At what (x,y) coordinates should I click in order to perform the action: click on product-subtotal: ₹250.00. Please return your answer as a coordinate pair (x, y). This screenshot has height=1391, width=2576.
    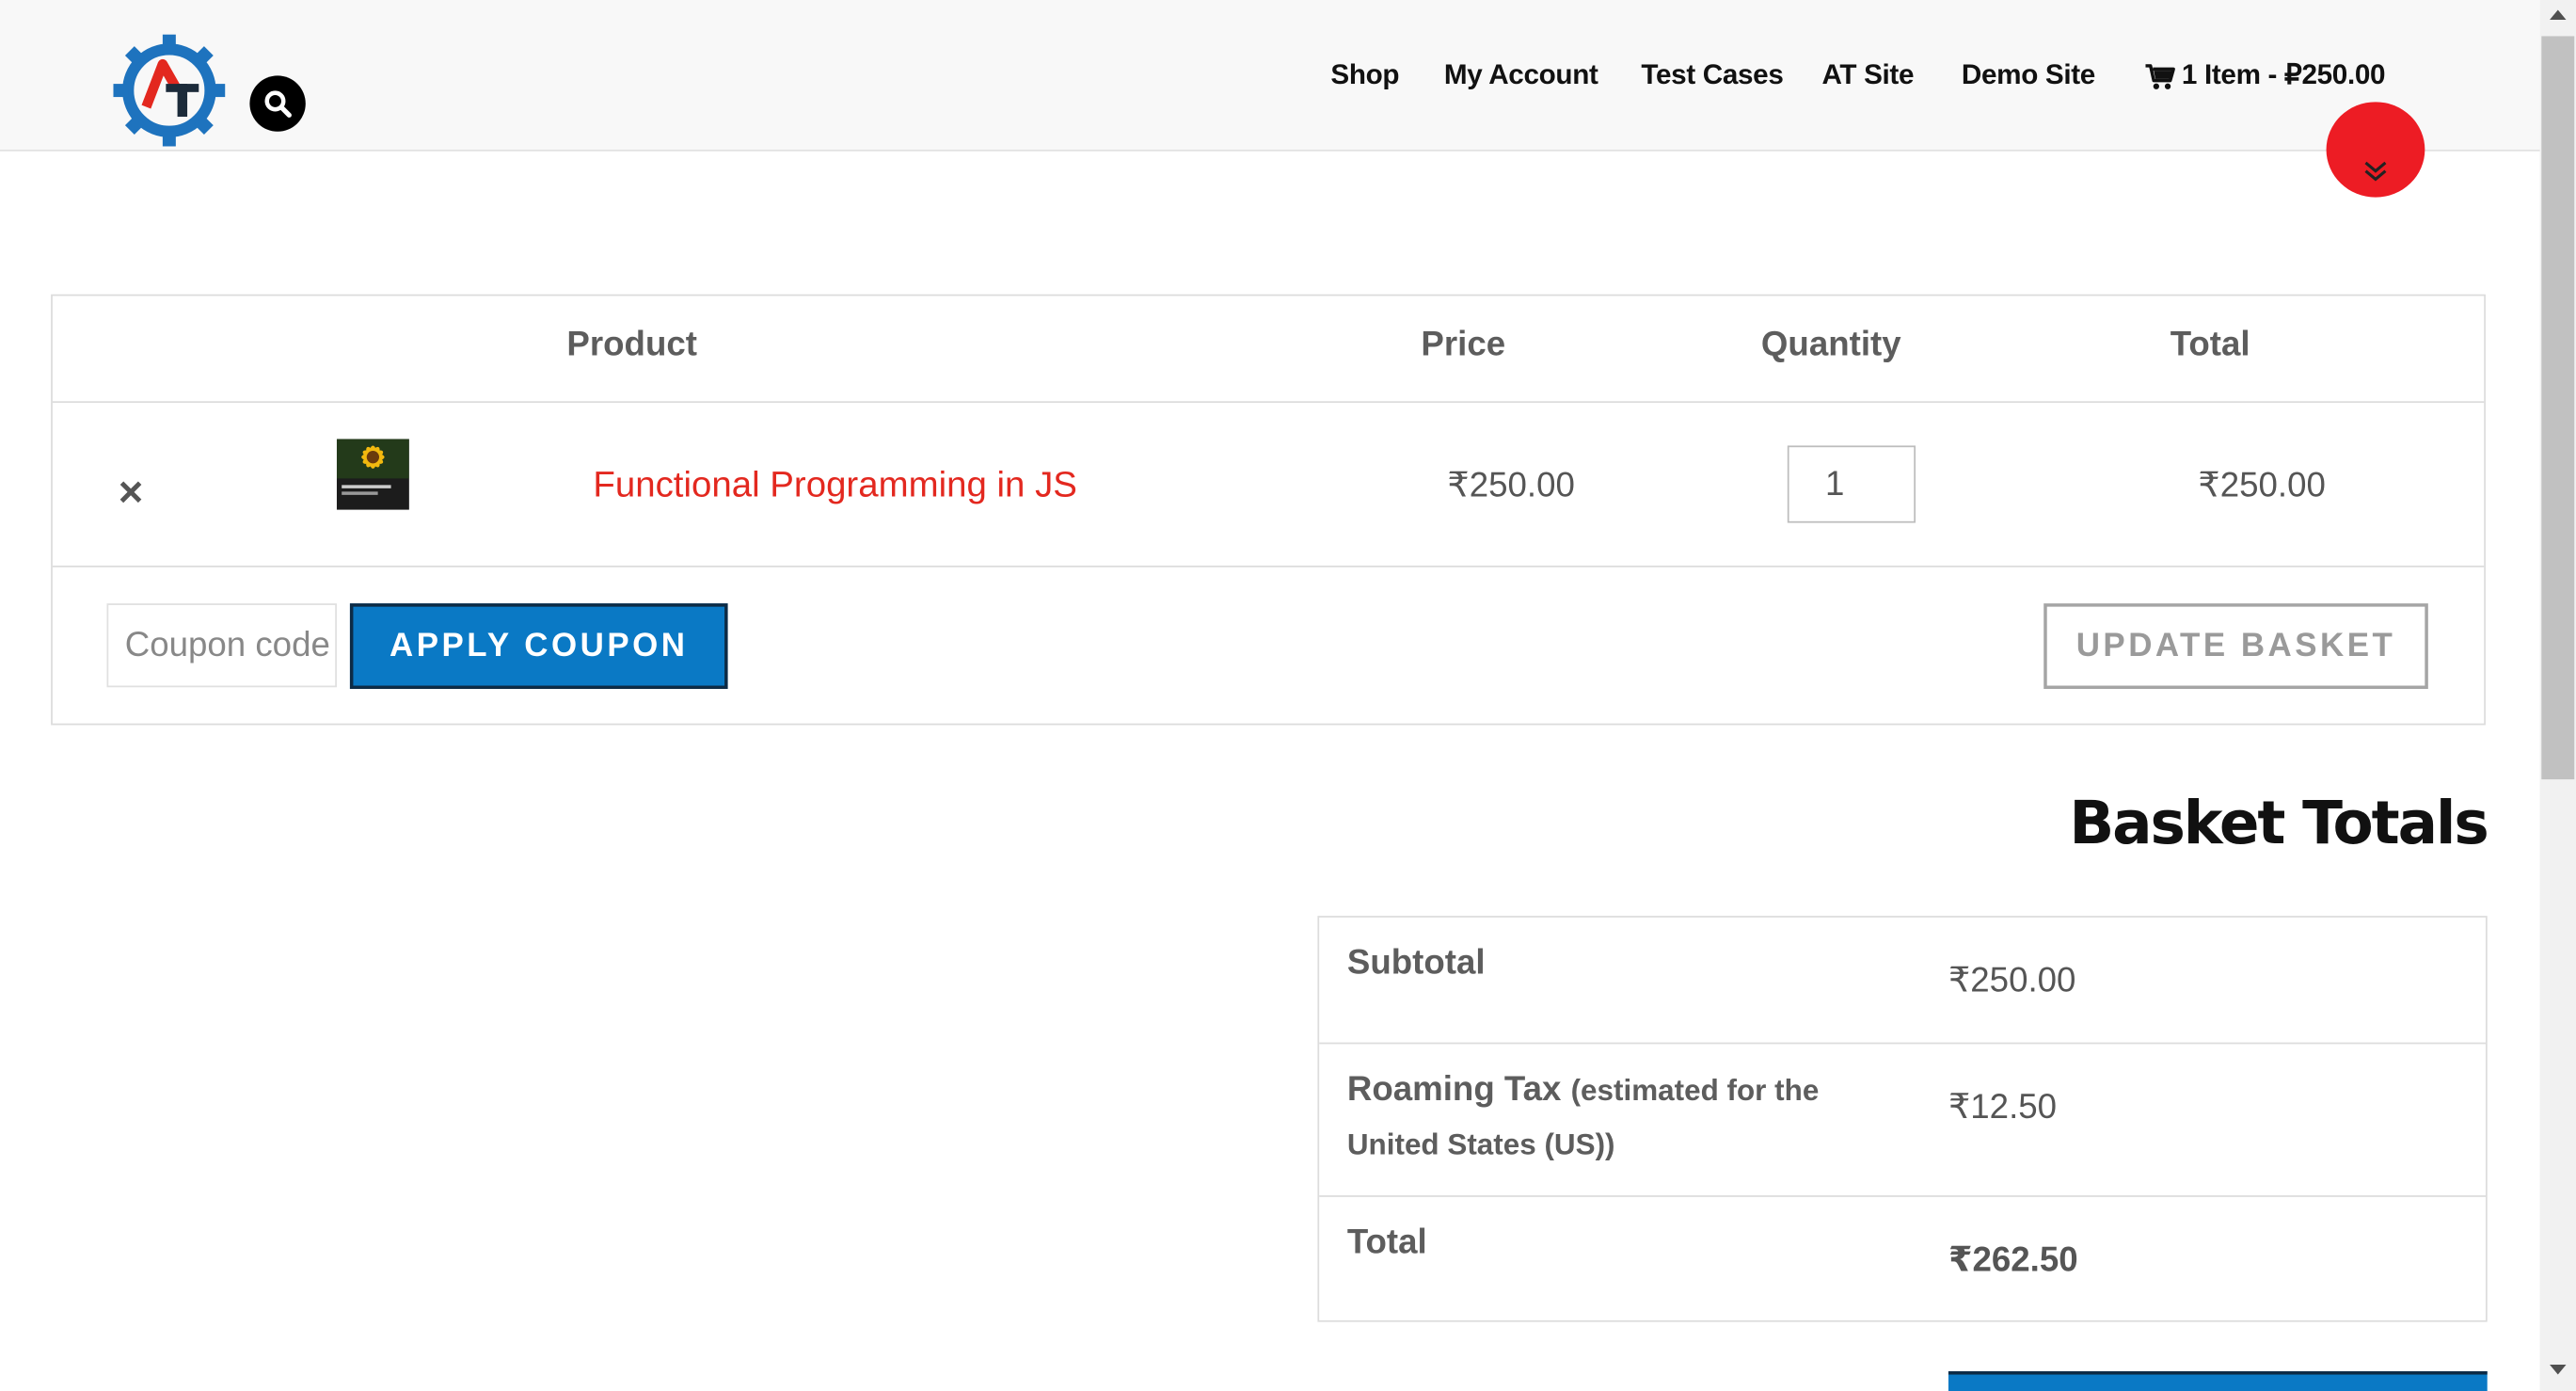
    Looking at the image, I should click on (2262, 486).